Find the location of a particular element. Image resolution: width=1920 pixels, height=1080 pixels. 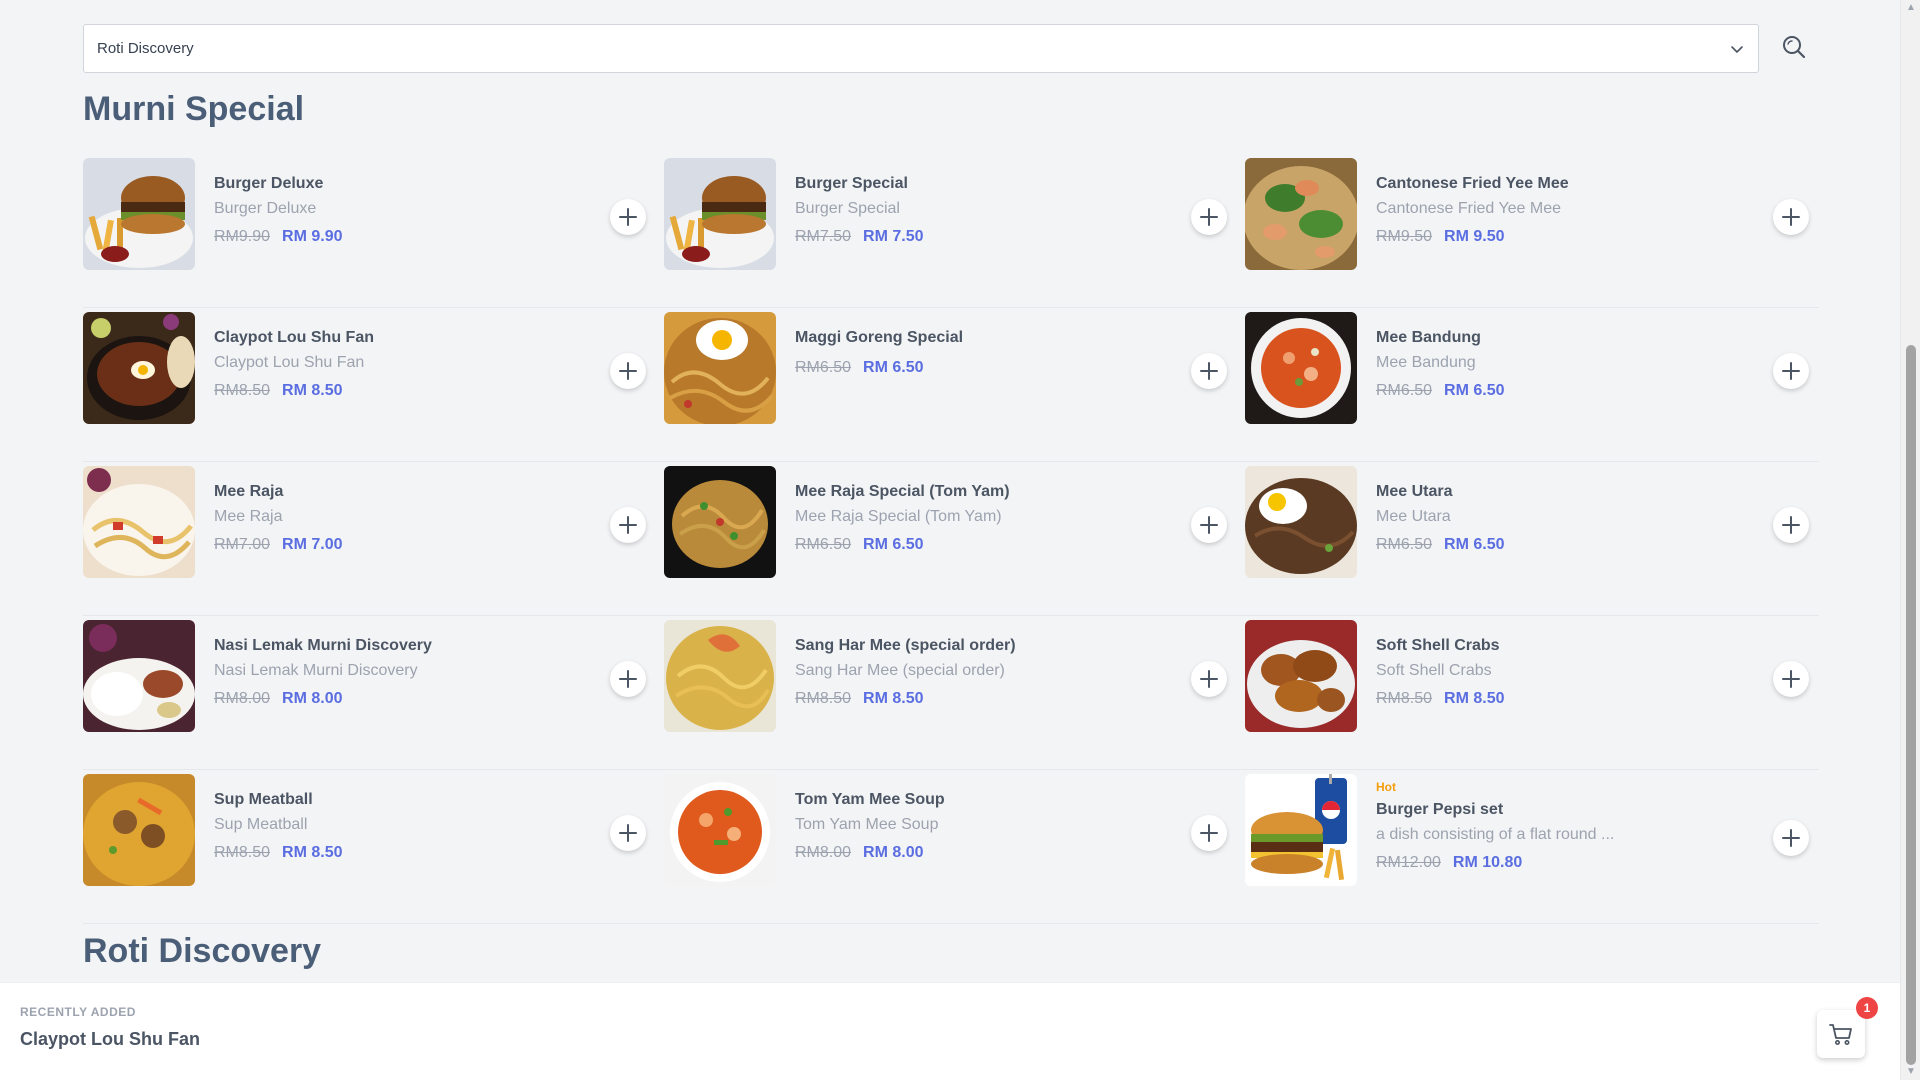

recently-added-item: Claypot Lou Shu Fan is located at coordinates (110, 1039).